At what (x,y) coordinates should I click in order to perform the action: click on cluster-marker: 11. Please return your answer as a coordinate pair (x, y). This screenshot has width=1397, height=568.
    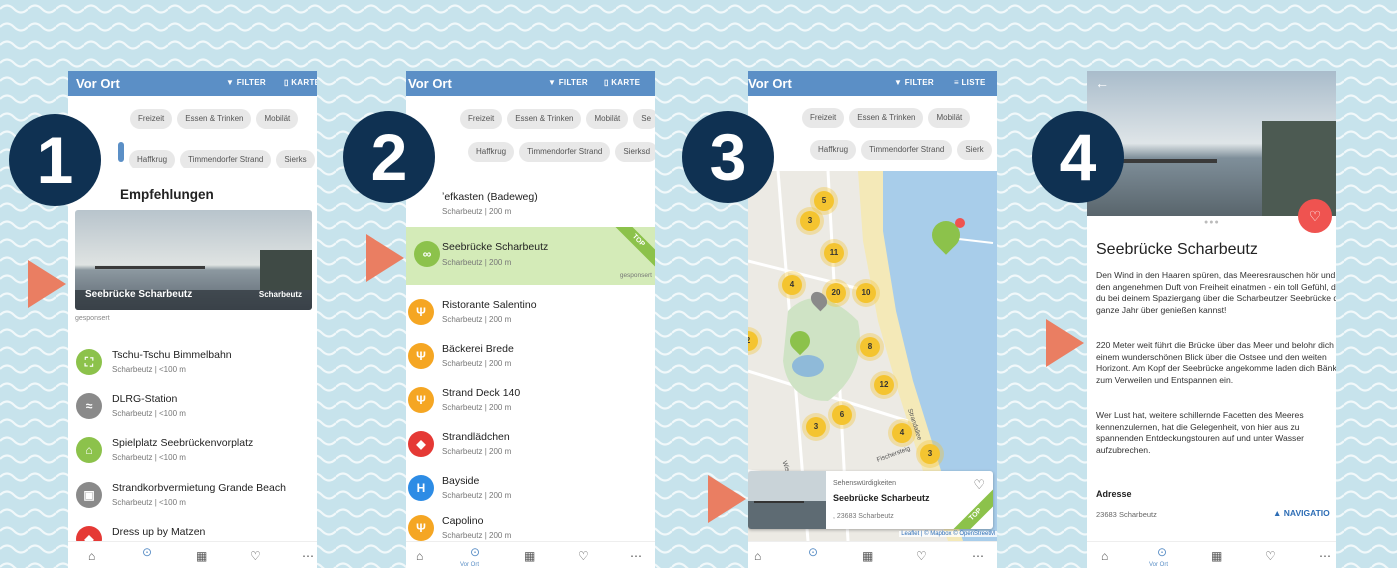
    Looking at the image, I should click on (834, 253).